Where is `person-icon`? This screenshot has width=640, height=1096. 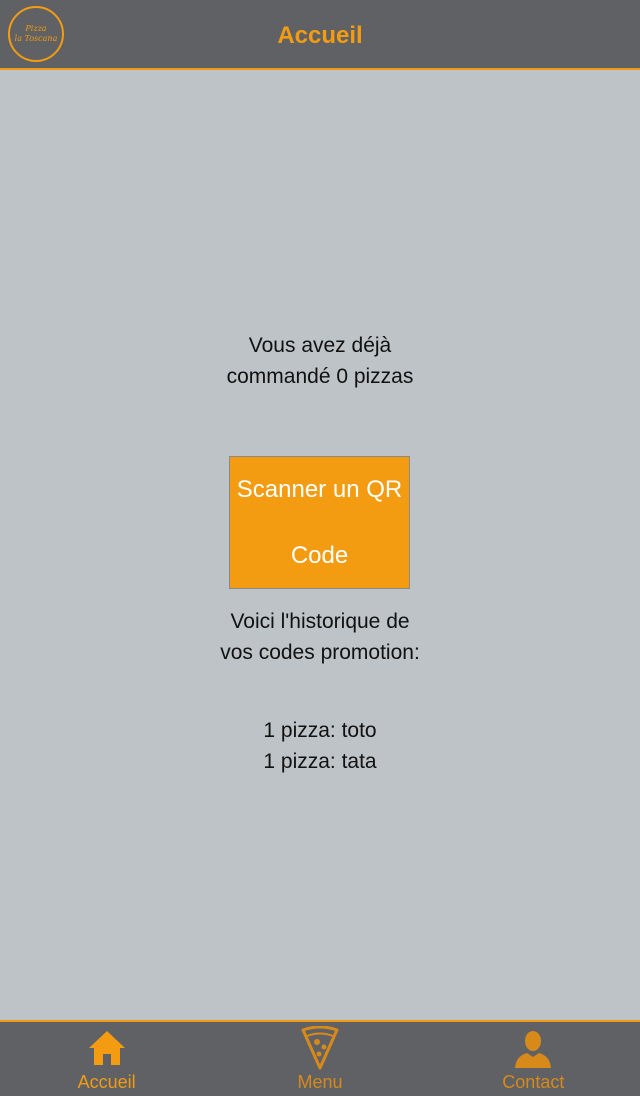
person-icon is located at coordinates (533, 1048).